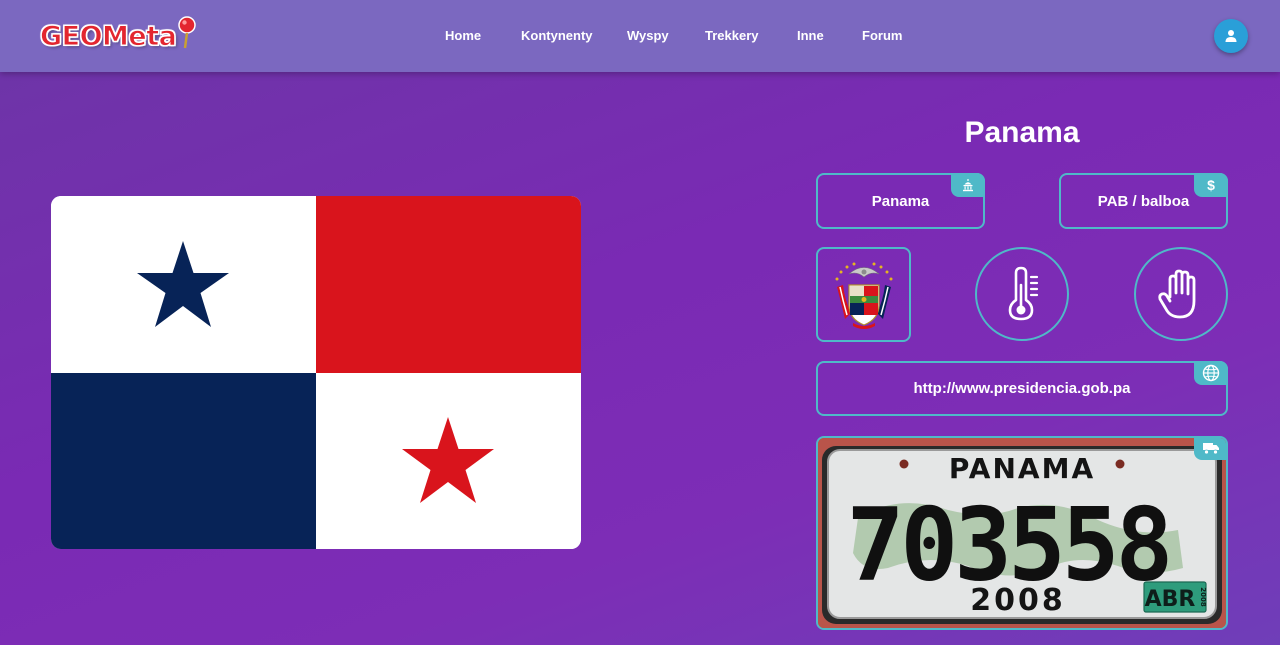 The height and width of the screenshot is (645, 1280). I want to click on truck-icon, so click(1211, 449).